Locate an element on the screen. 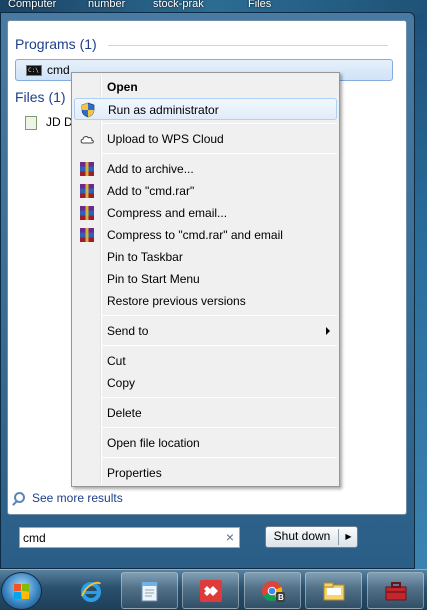 Image resolution: width=427 pixels, height=610 pixels. taskbar-notepad is located at coordinates (149, 590).